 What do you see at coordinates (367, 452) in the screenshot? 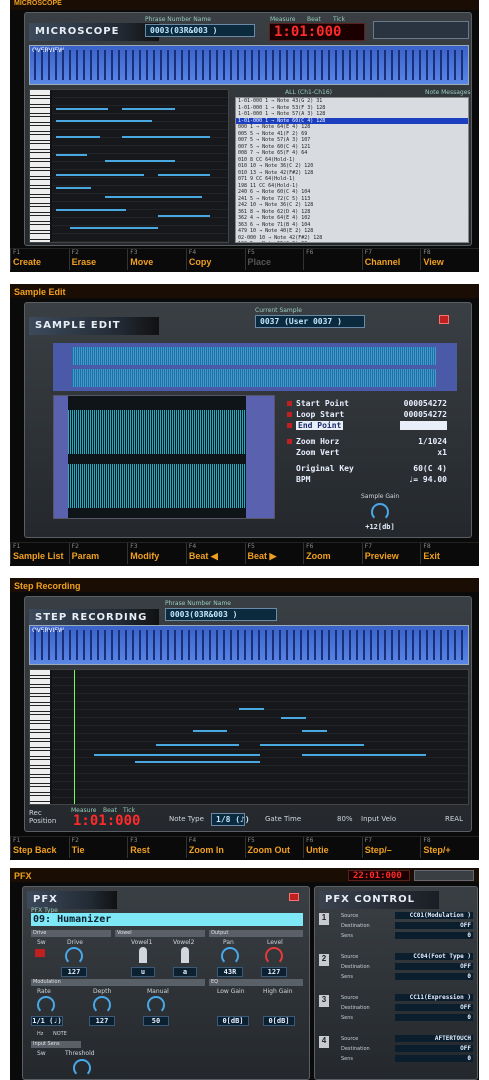
I see `param-row: Zoom Vert x1` at bounding box center [367, 452].